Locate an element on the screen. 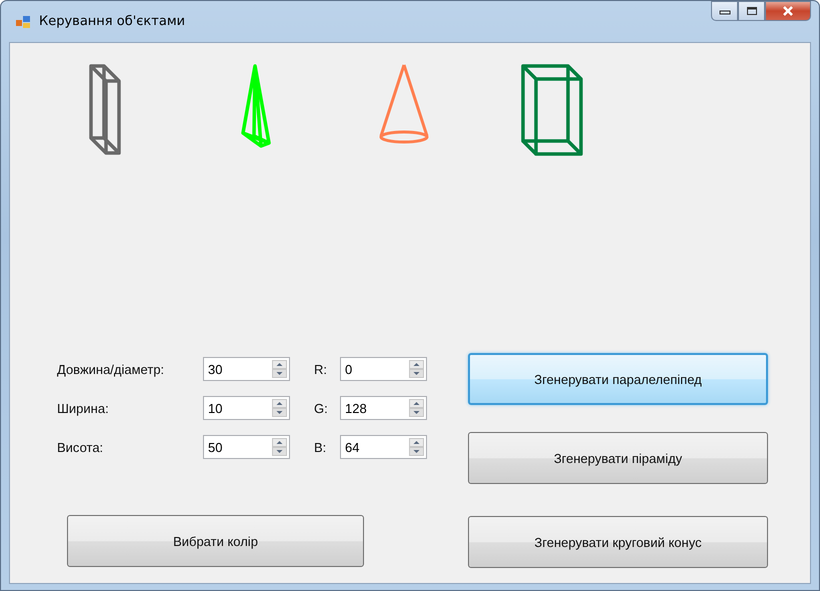  app-icon is located at coordinates (23, 22).